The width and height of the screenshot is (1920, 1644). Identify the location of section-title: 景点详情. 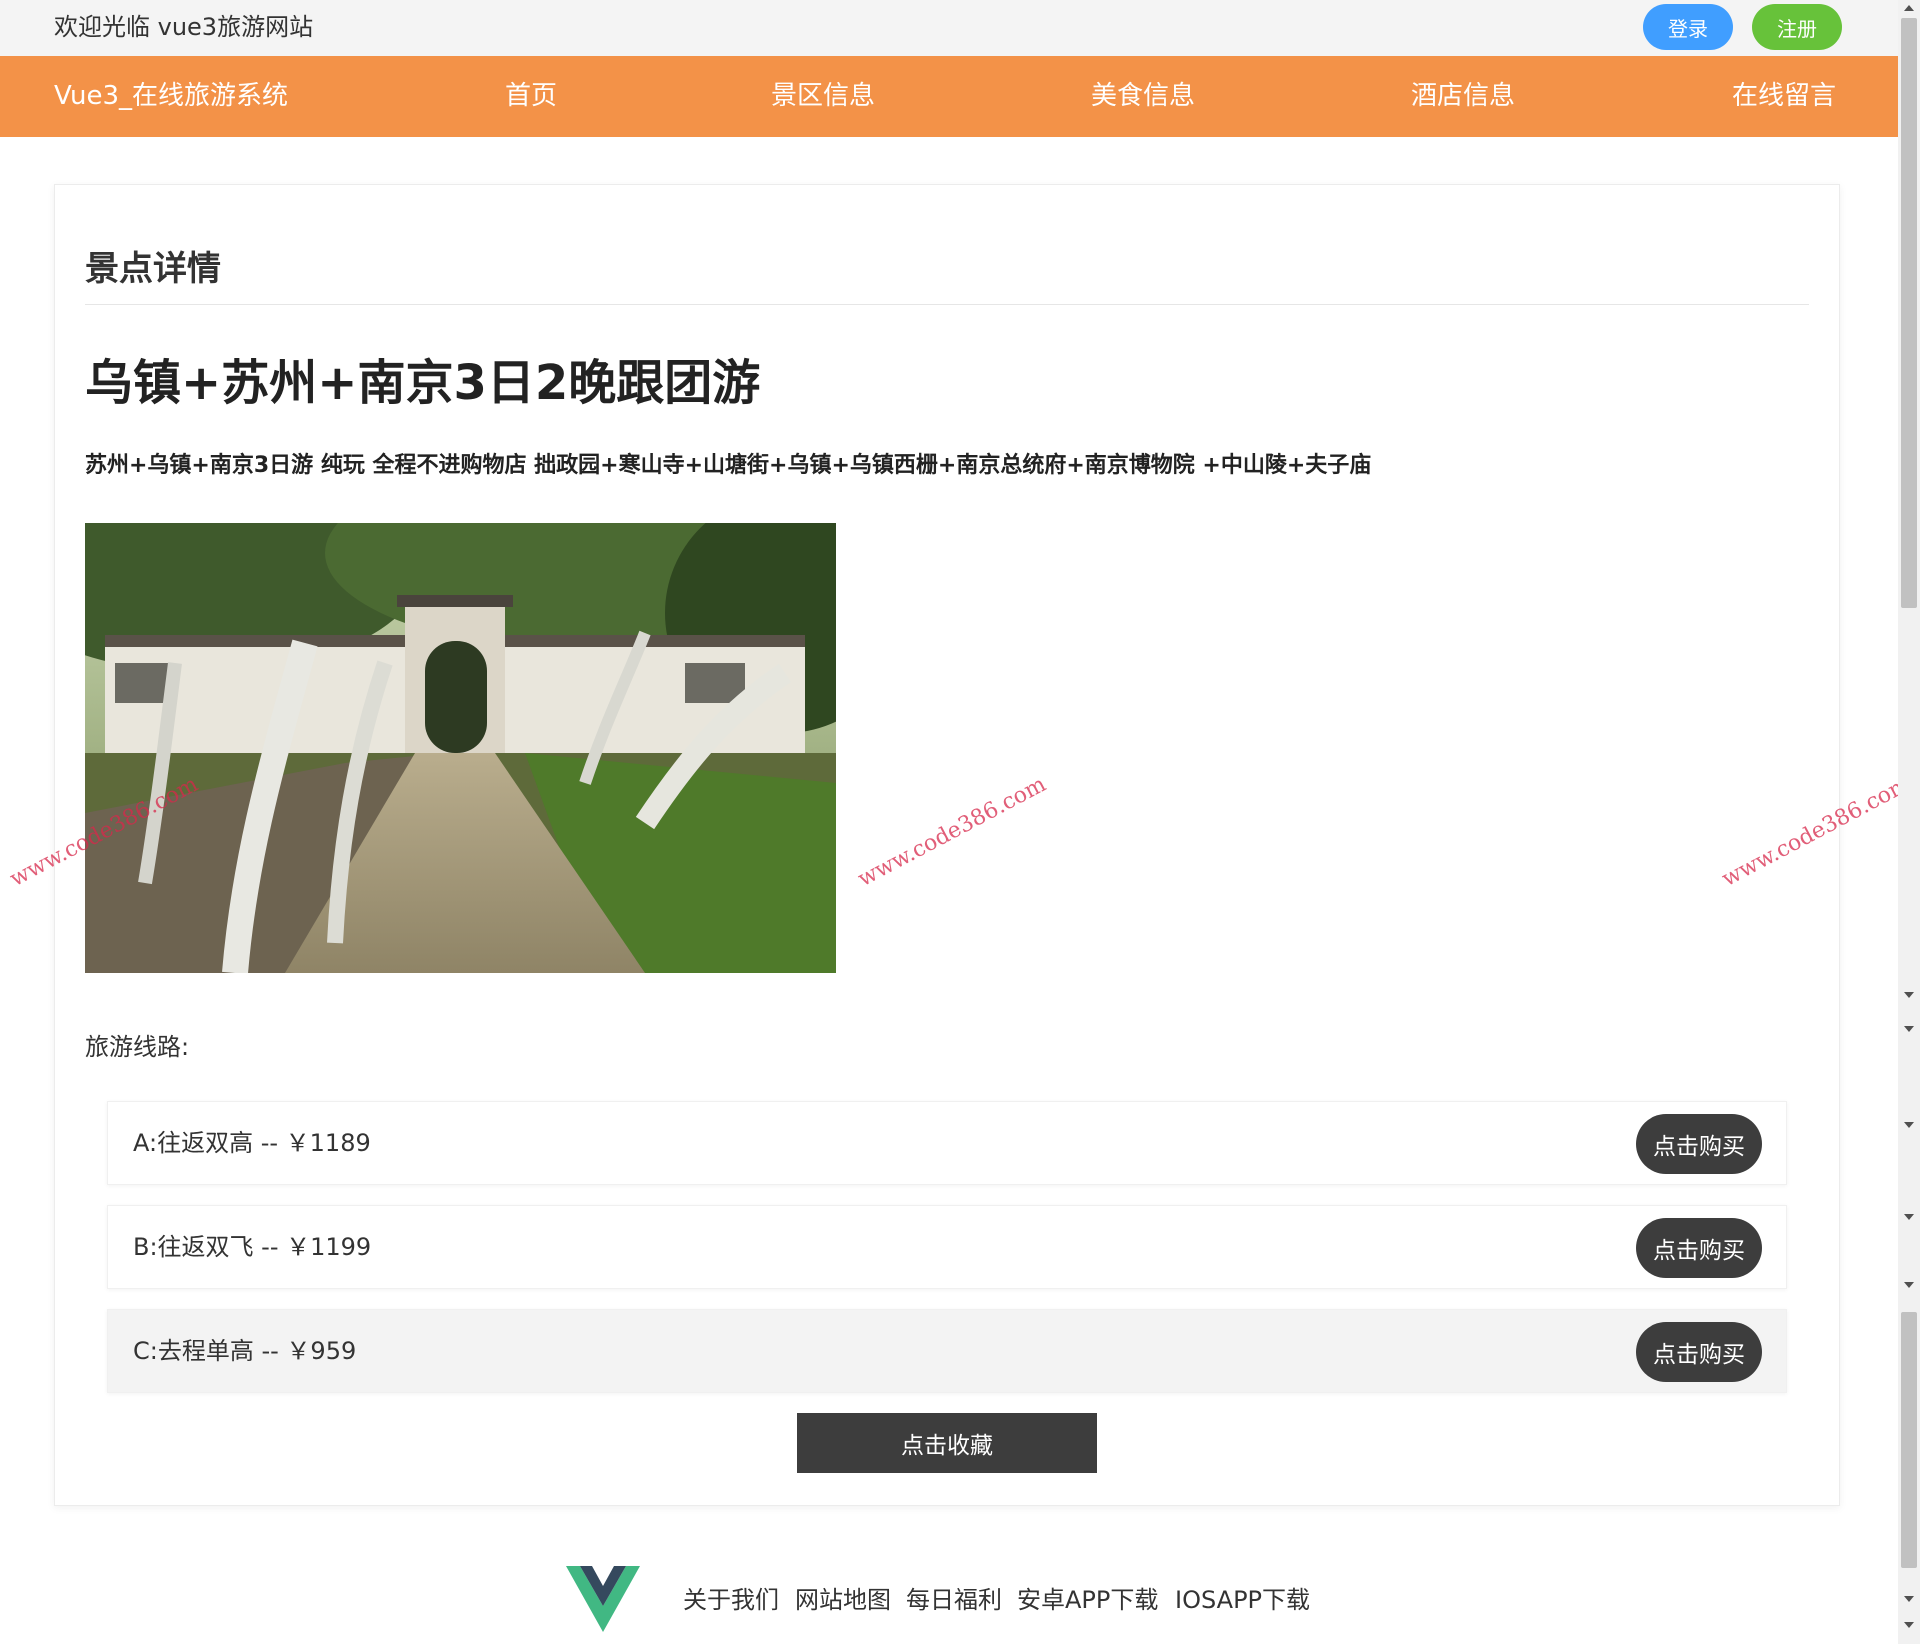
(153, 269).